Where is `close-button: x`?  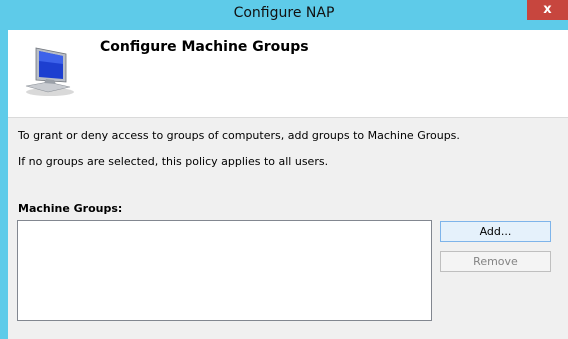
close-button: x is located at coordinates (547, 10).